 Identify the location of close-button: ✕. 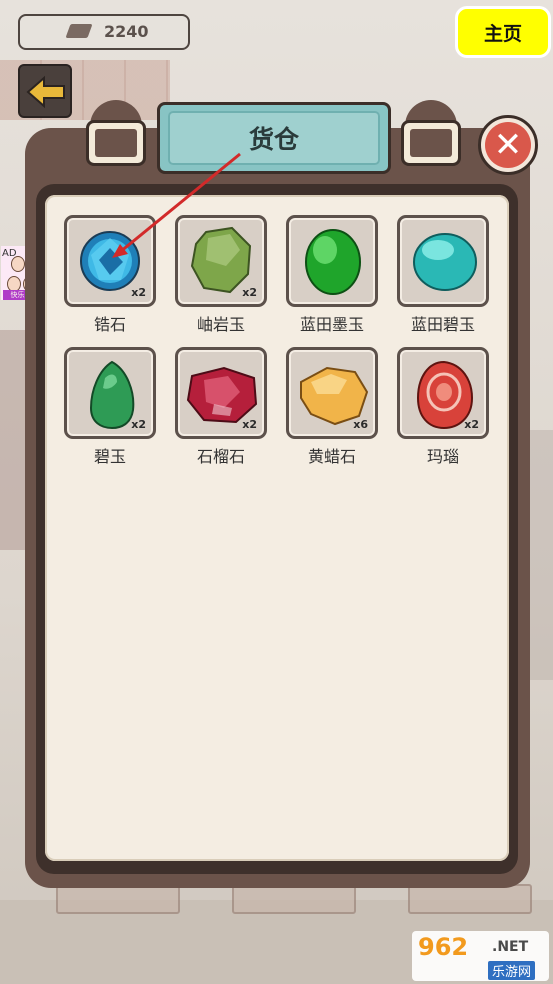
(508, 145).